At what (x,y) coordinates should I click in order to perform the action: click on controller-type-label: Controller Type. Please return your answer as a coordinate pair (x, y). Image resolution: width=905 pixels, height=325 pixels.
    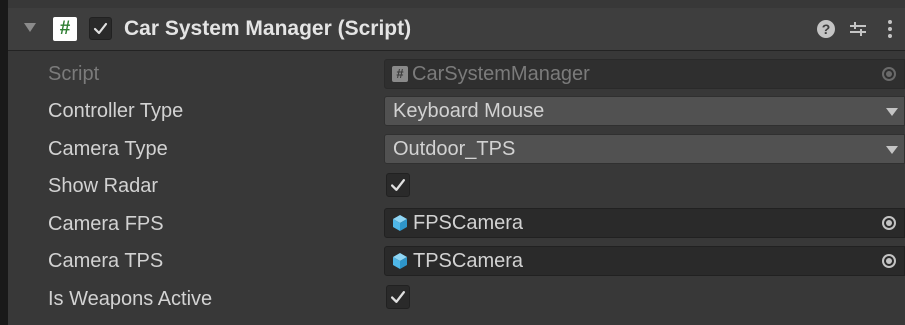
    Looking at the image, I should click on (116, 111).